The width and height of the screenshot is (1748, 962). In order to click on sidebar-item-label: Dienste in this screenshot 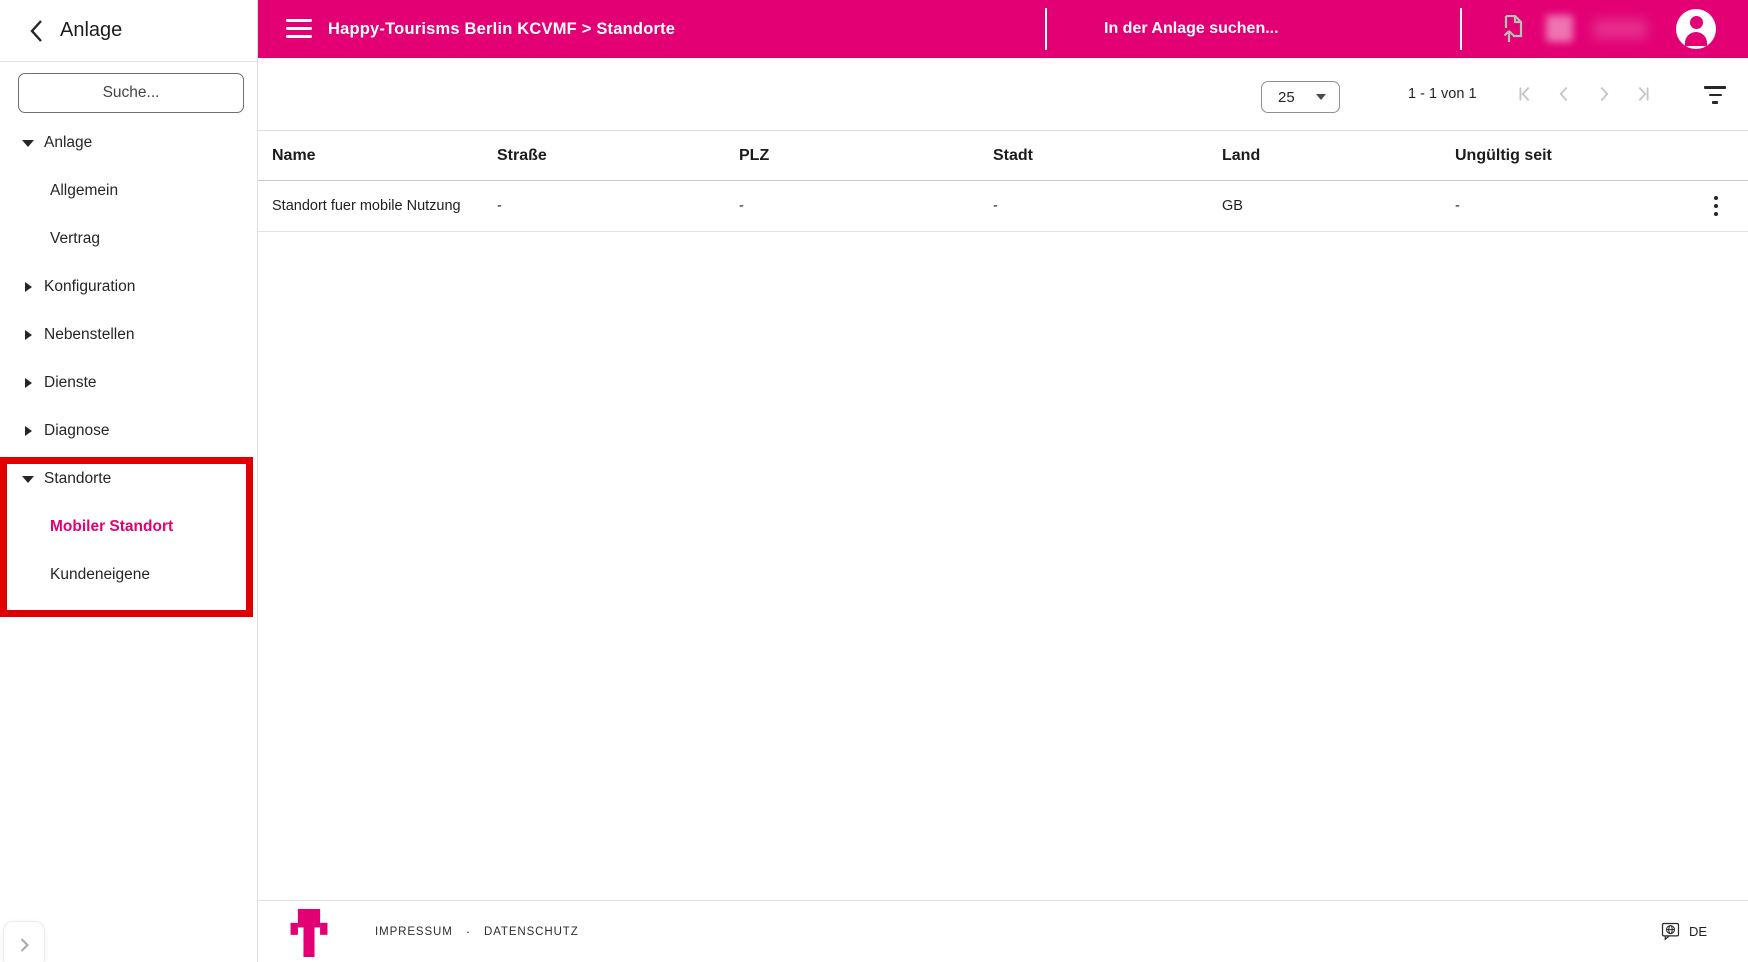, I will do `click(70, 382)`.